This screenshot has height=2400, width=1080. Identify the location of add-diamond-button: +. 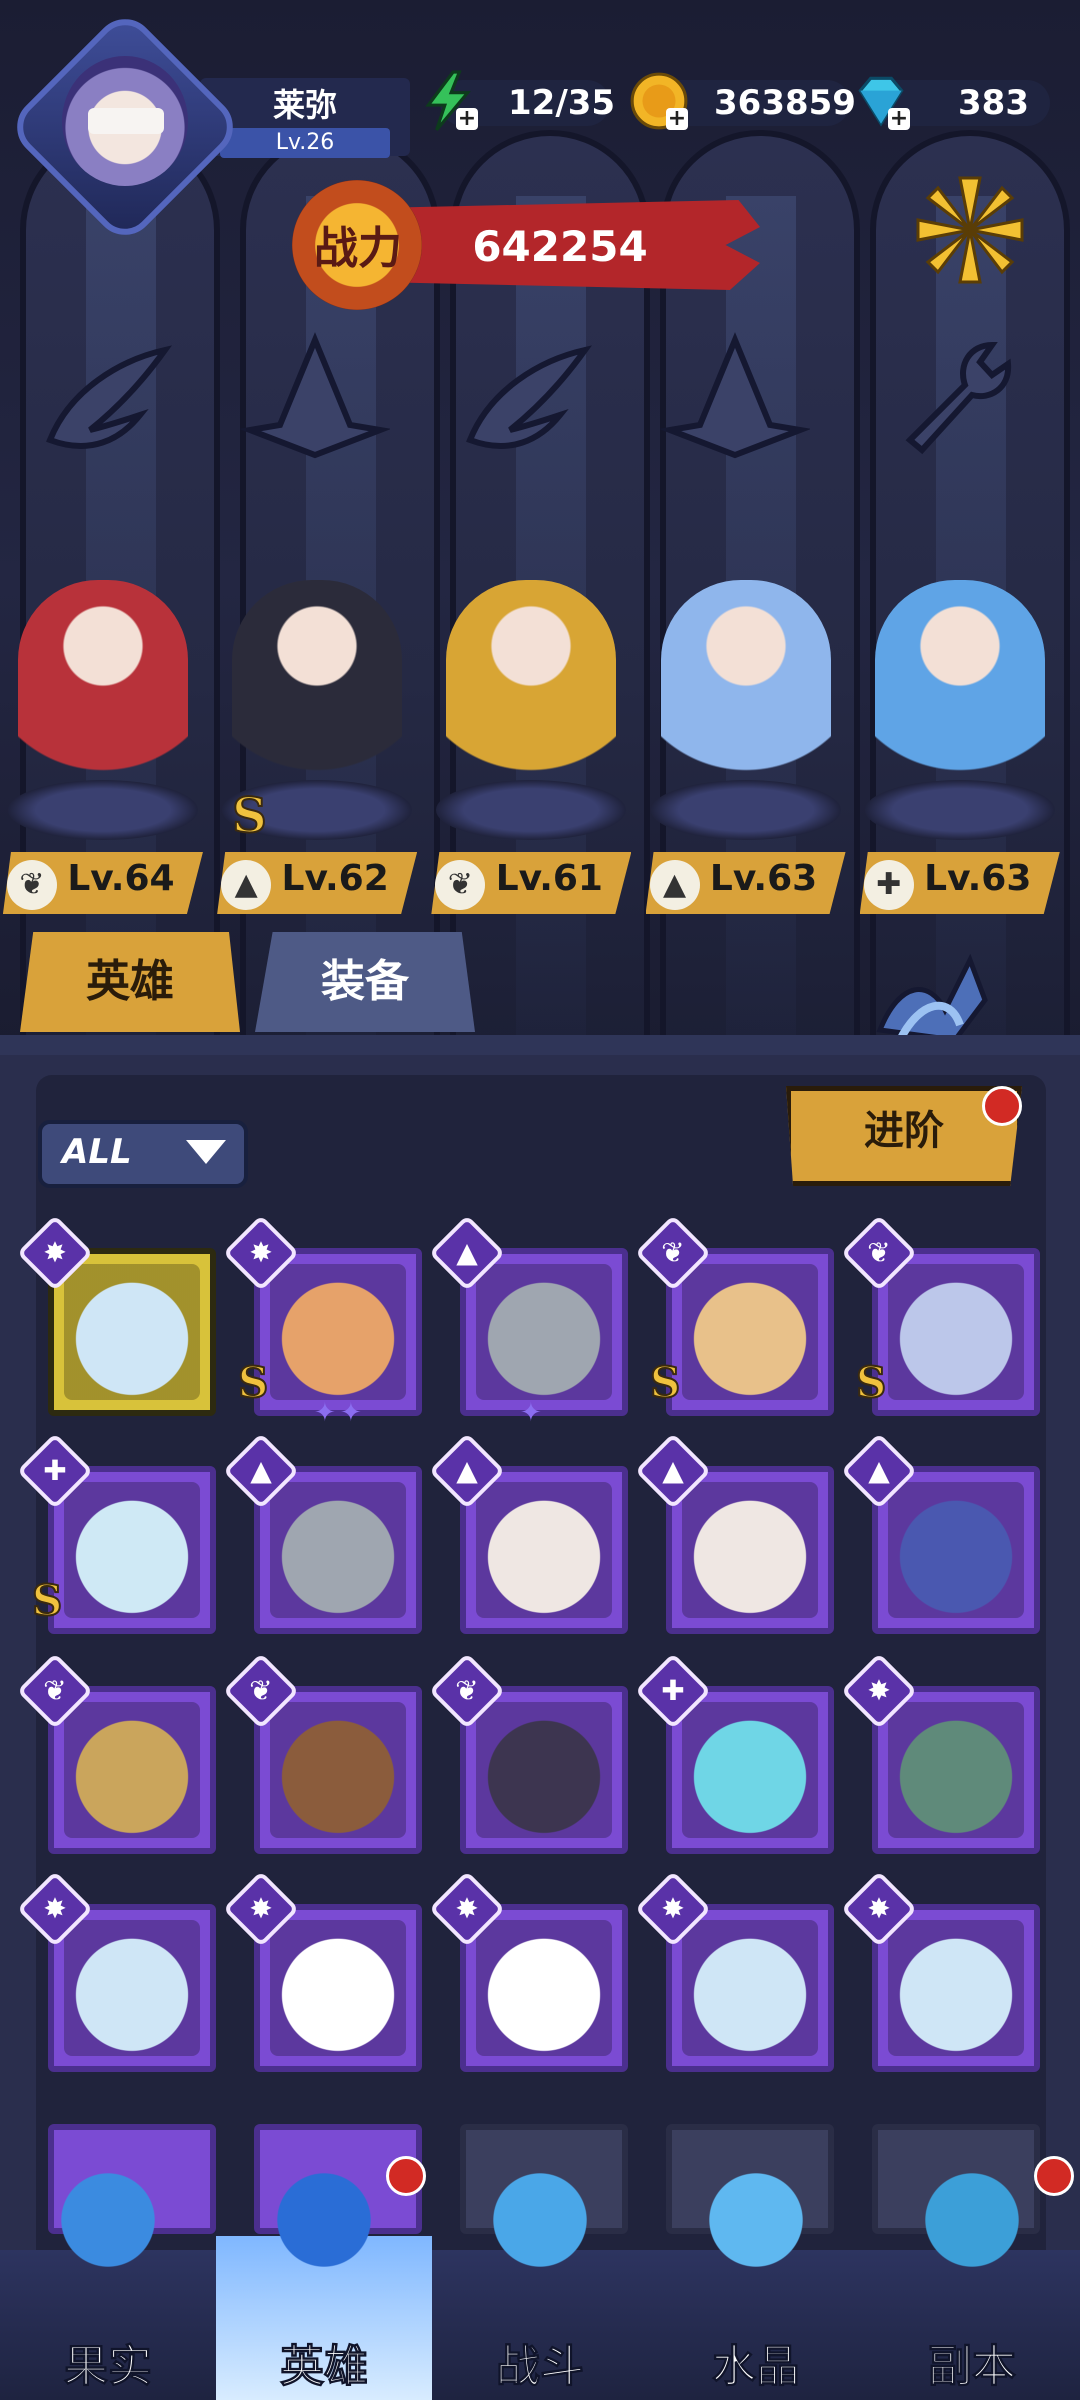
(899, 119).